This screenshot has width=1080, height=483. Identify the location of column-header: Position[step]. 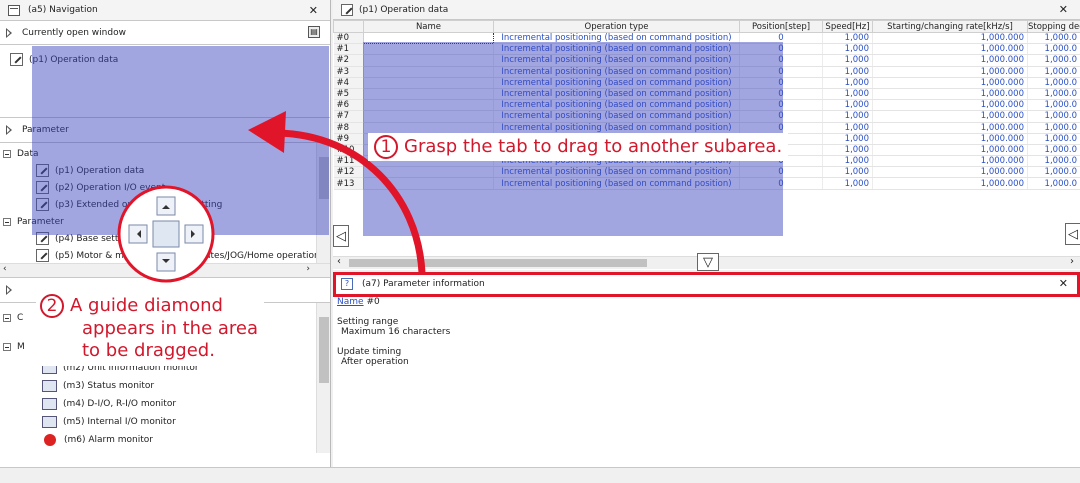
(781, 26).